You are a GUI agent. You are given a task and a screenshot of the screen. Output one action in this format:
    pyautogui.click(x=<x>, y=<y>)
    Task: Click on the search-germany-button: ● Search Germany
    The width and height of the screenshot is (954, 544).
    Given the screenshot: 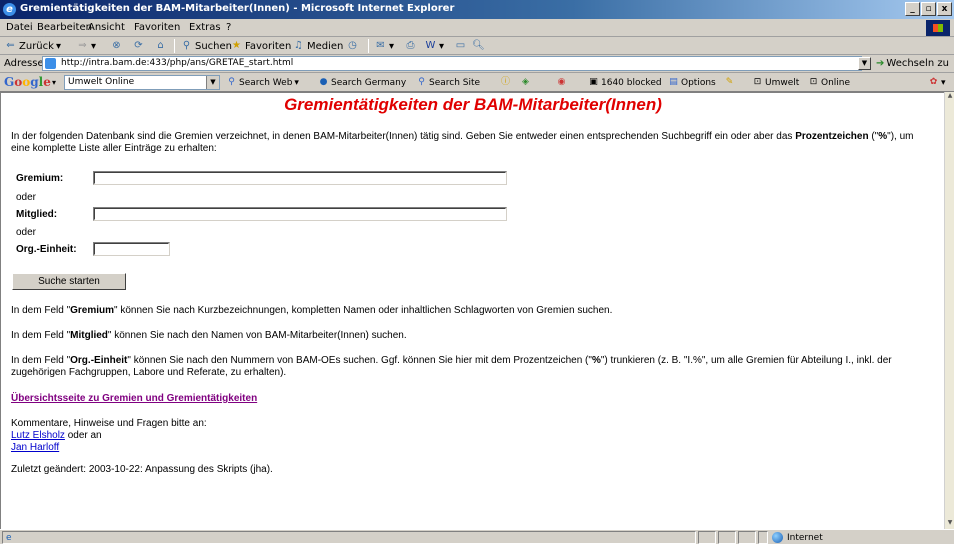 What is the action you would take?
    pyautogui.click(x=362, y=82)
    